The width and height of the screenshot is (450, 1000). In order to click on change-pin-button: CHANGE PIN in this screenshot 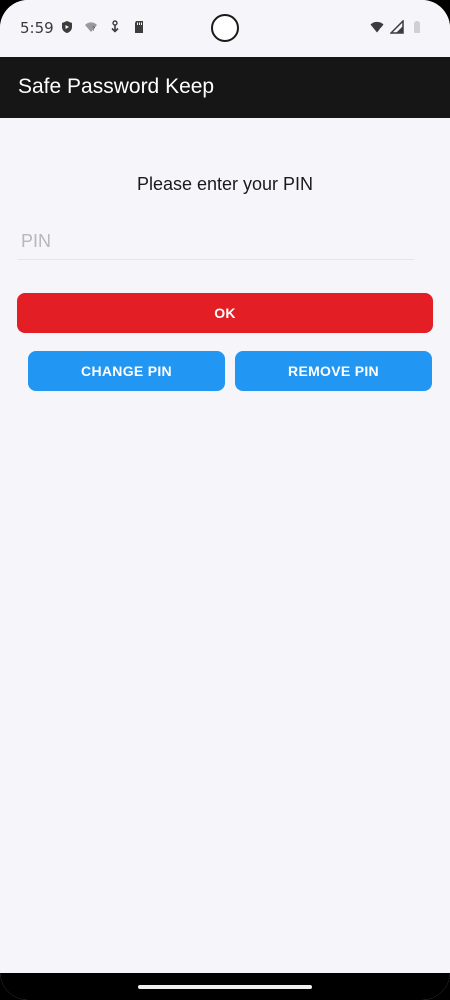, I will do `click(126, 371)`.